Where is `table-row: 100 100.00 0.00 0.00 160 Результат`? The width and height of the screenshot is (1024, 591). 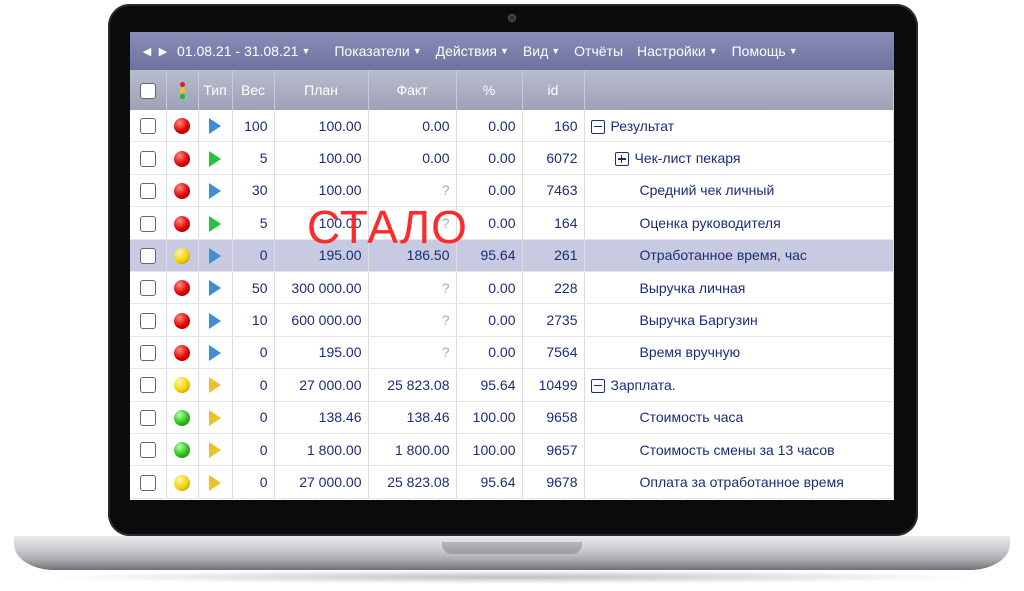 table-row: 100 100.00 0.00 0.00 160 Результат is located at coordinates (512, 126).